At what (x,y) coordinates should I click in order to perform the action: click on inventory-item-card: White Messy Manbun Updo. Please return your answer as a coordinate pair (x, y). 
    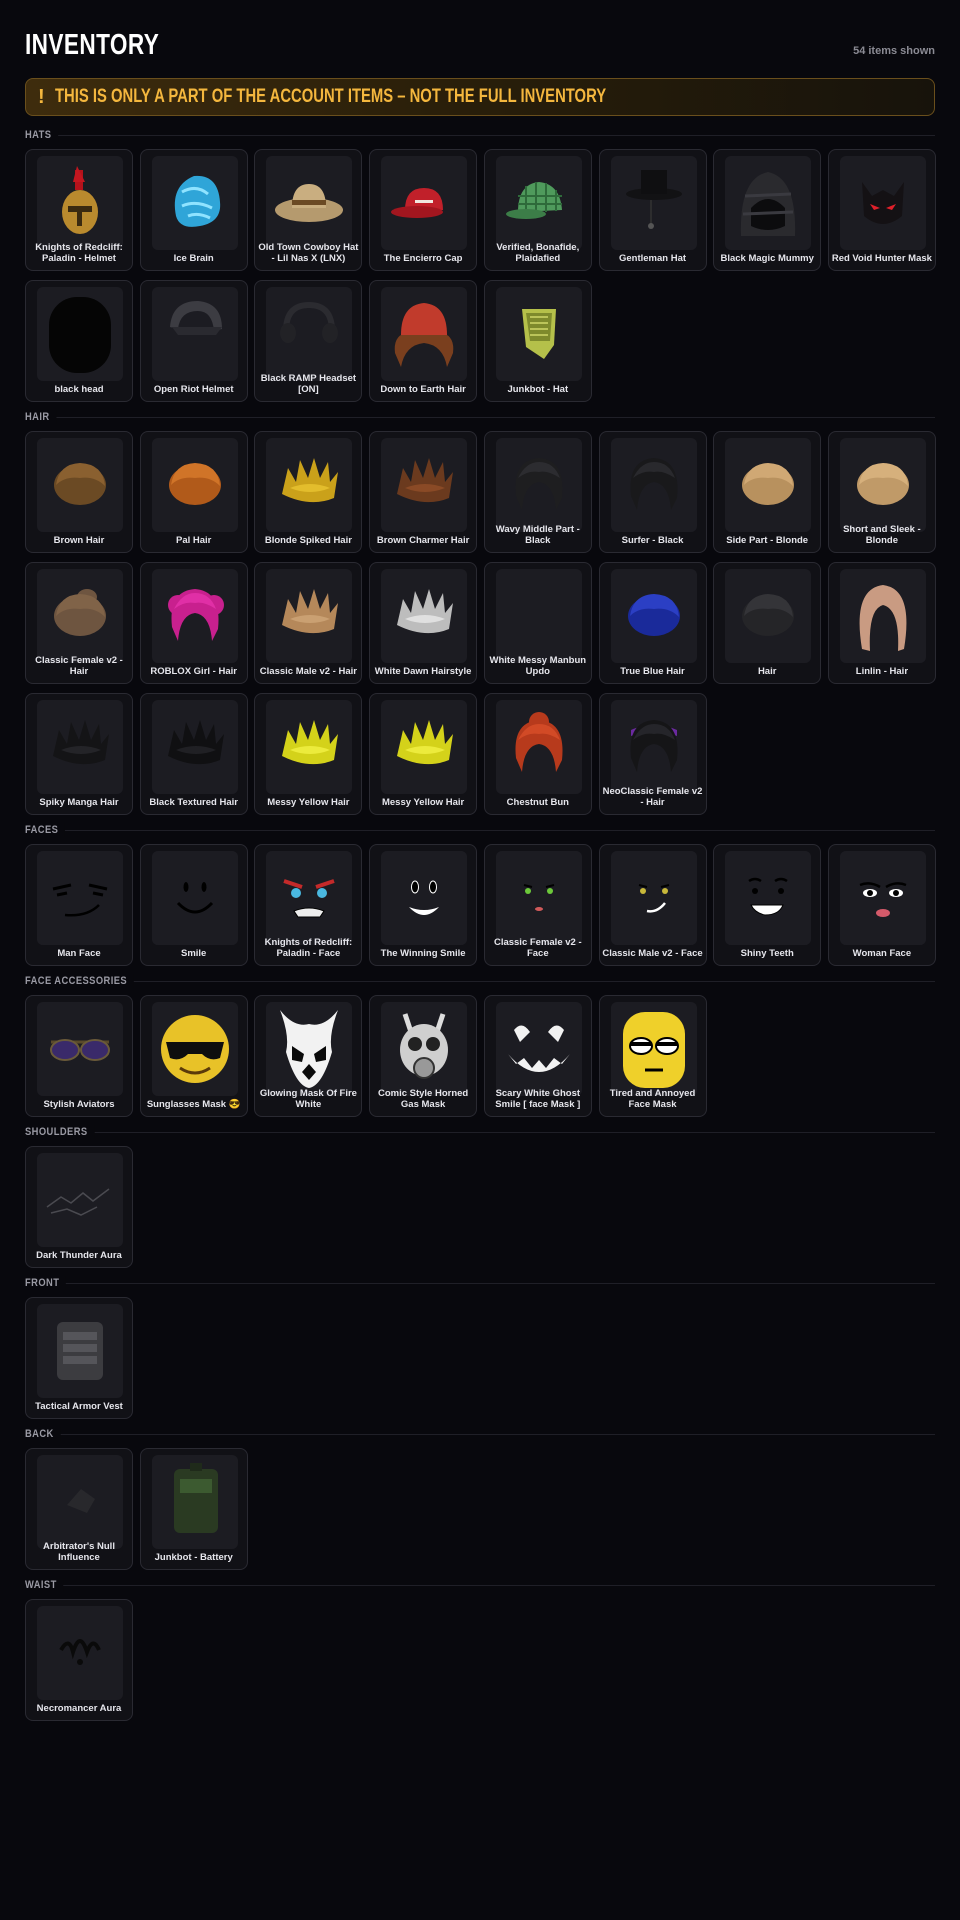
    Looking at the image, I should click on (537, 623).